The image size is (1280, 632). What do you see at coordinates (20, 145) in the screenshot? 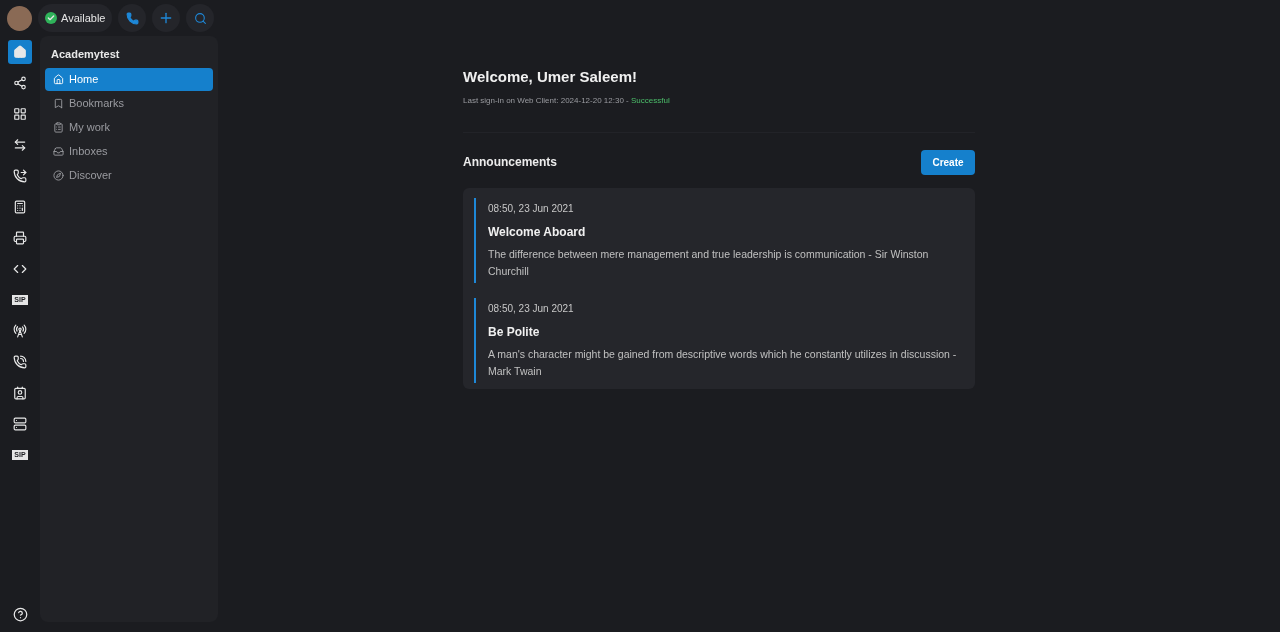
I see `arrows-icon` at bounding box center [20, 145].